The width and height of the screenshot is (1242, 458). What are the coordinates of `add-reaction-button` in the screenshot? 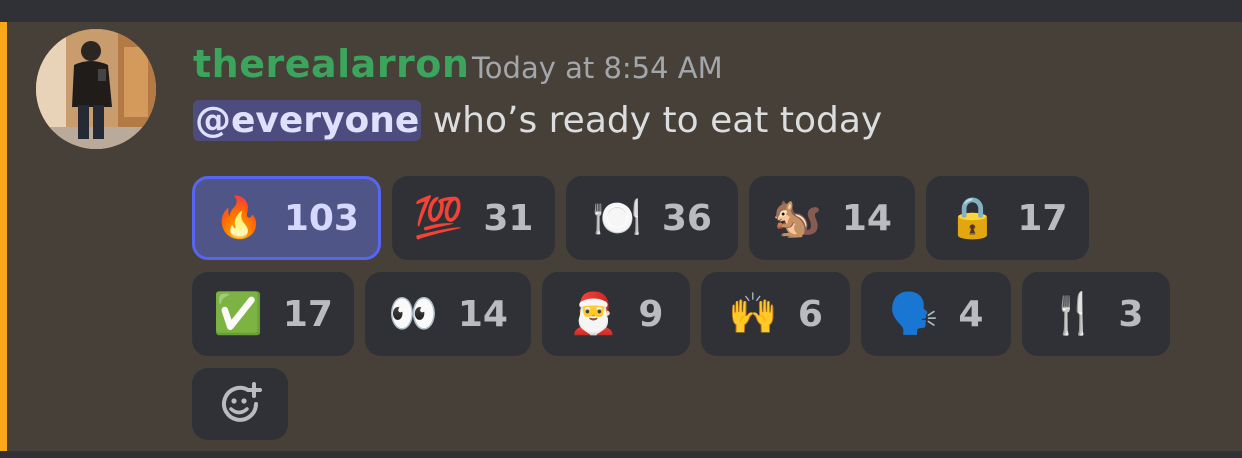 It's located at (240, 404).